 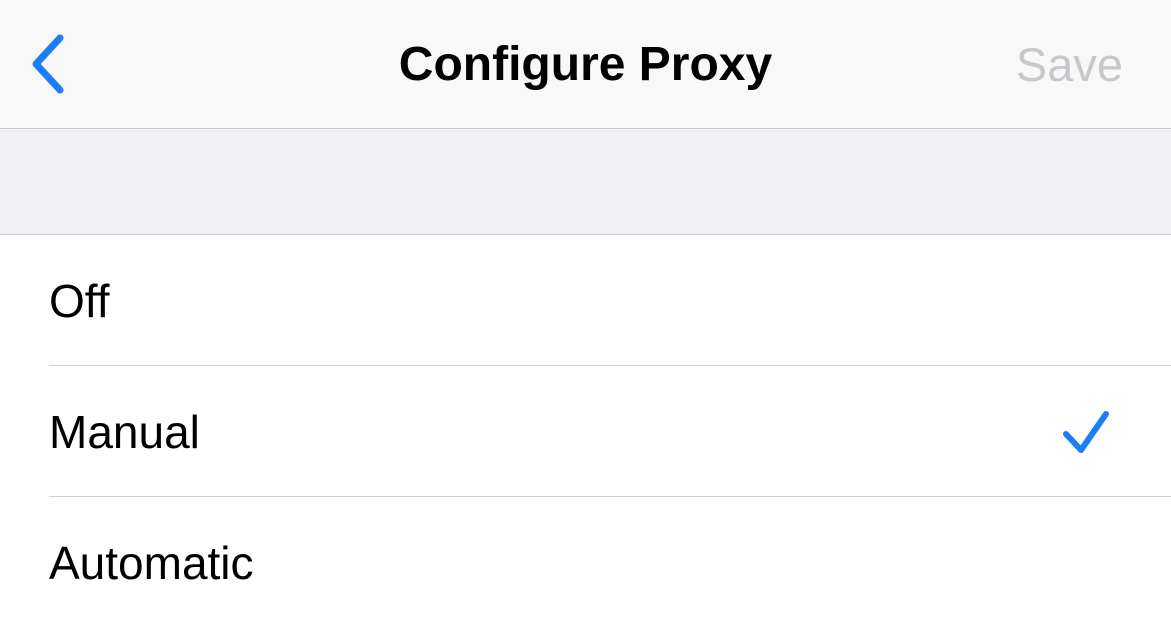 I want to click on option-label: Automatic, so click(x=151, y=562).